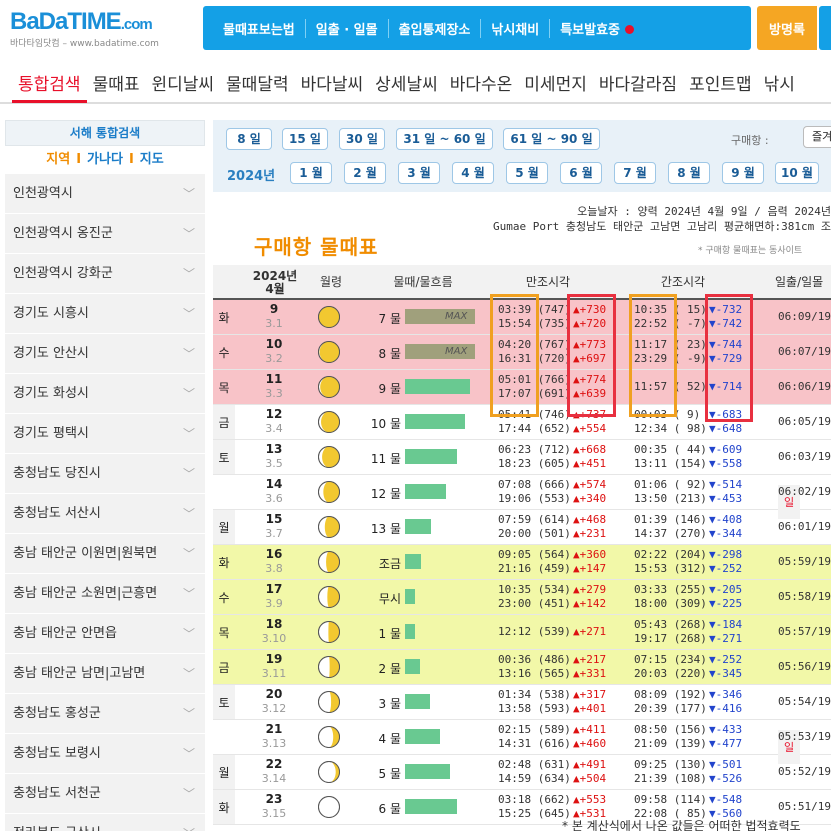 Image resolution: width=831 pixels, height=831 pixels. What do you see at coordinates (105, 394) in the screenshot?
I see `region-item: 경기도 화성시 ﹀` at bounding box center [105, 394].